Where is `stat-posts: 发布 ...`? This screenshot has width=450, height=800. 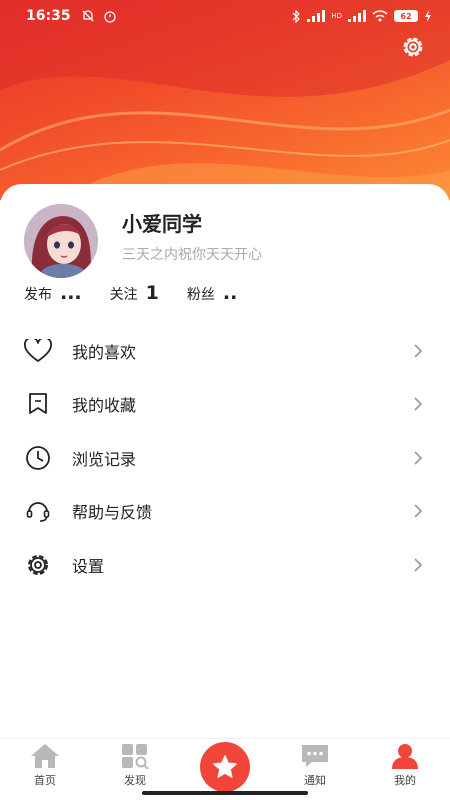 stat-posts: 发布 ... is located at coordinates (53, 293).